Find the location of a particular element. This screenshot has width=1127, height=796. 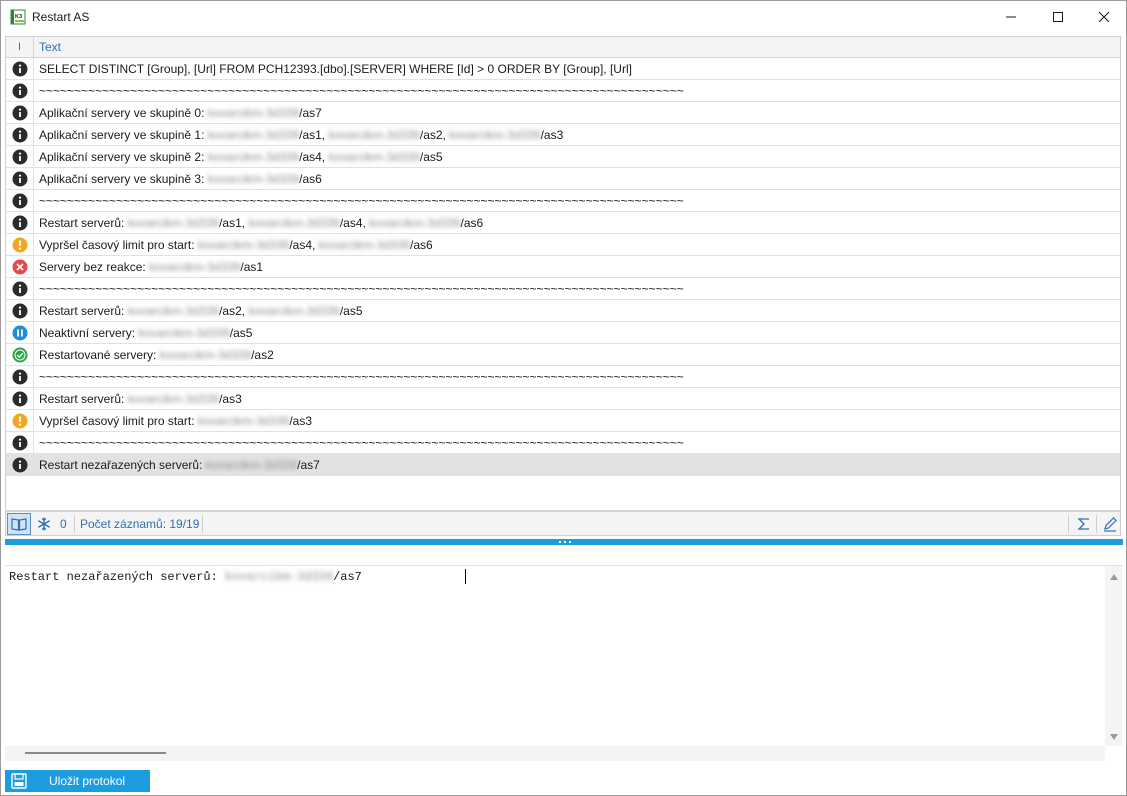

scroll-down-icon is located at coordinates (1113, 736).